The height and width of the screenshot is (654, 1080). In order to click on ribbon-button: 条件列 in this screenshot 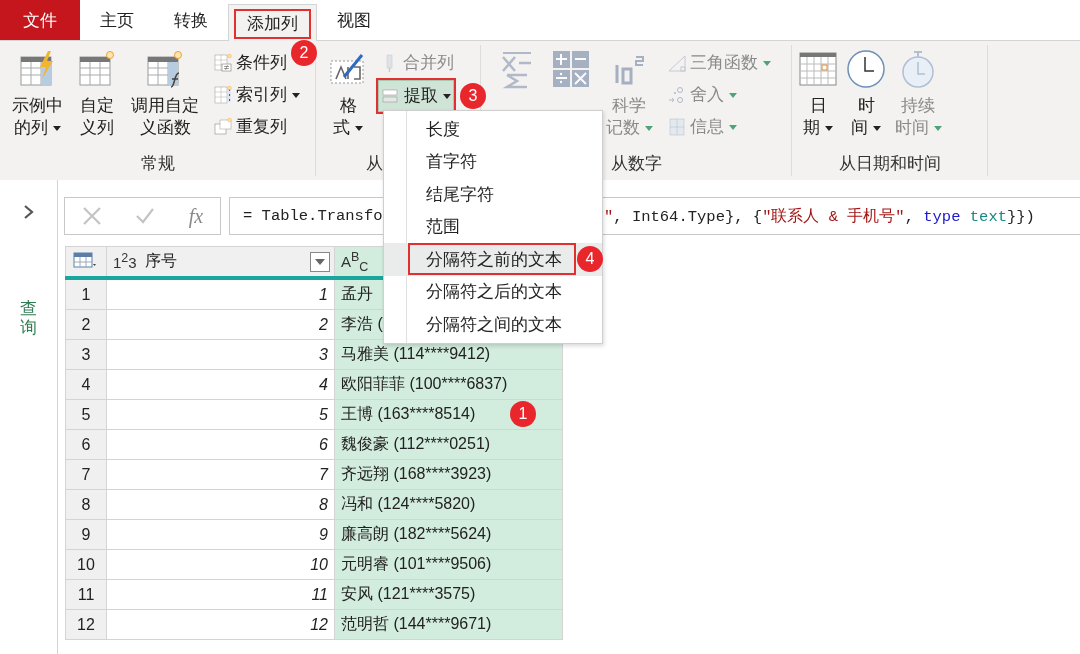, I will do `click(250, 63)`.